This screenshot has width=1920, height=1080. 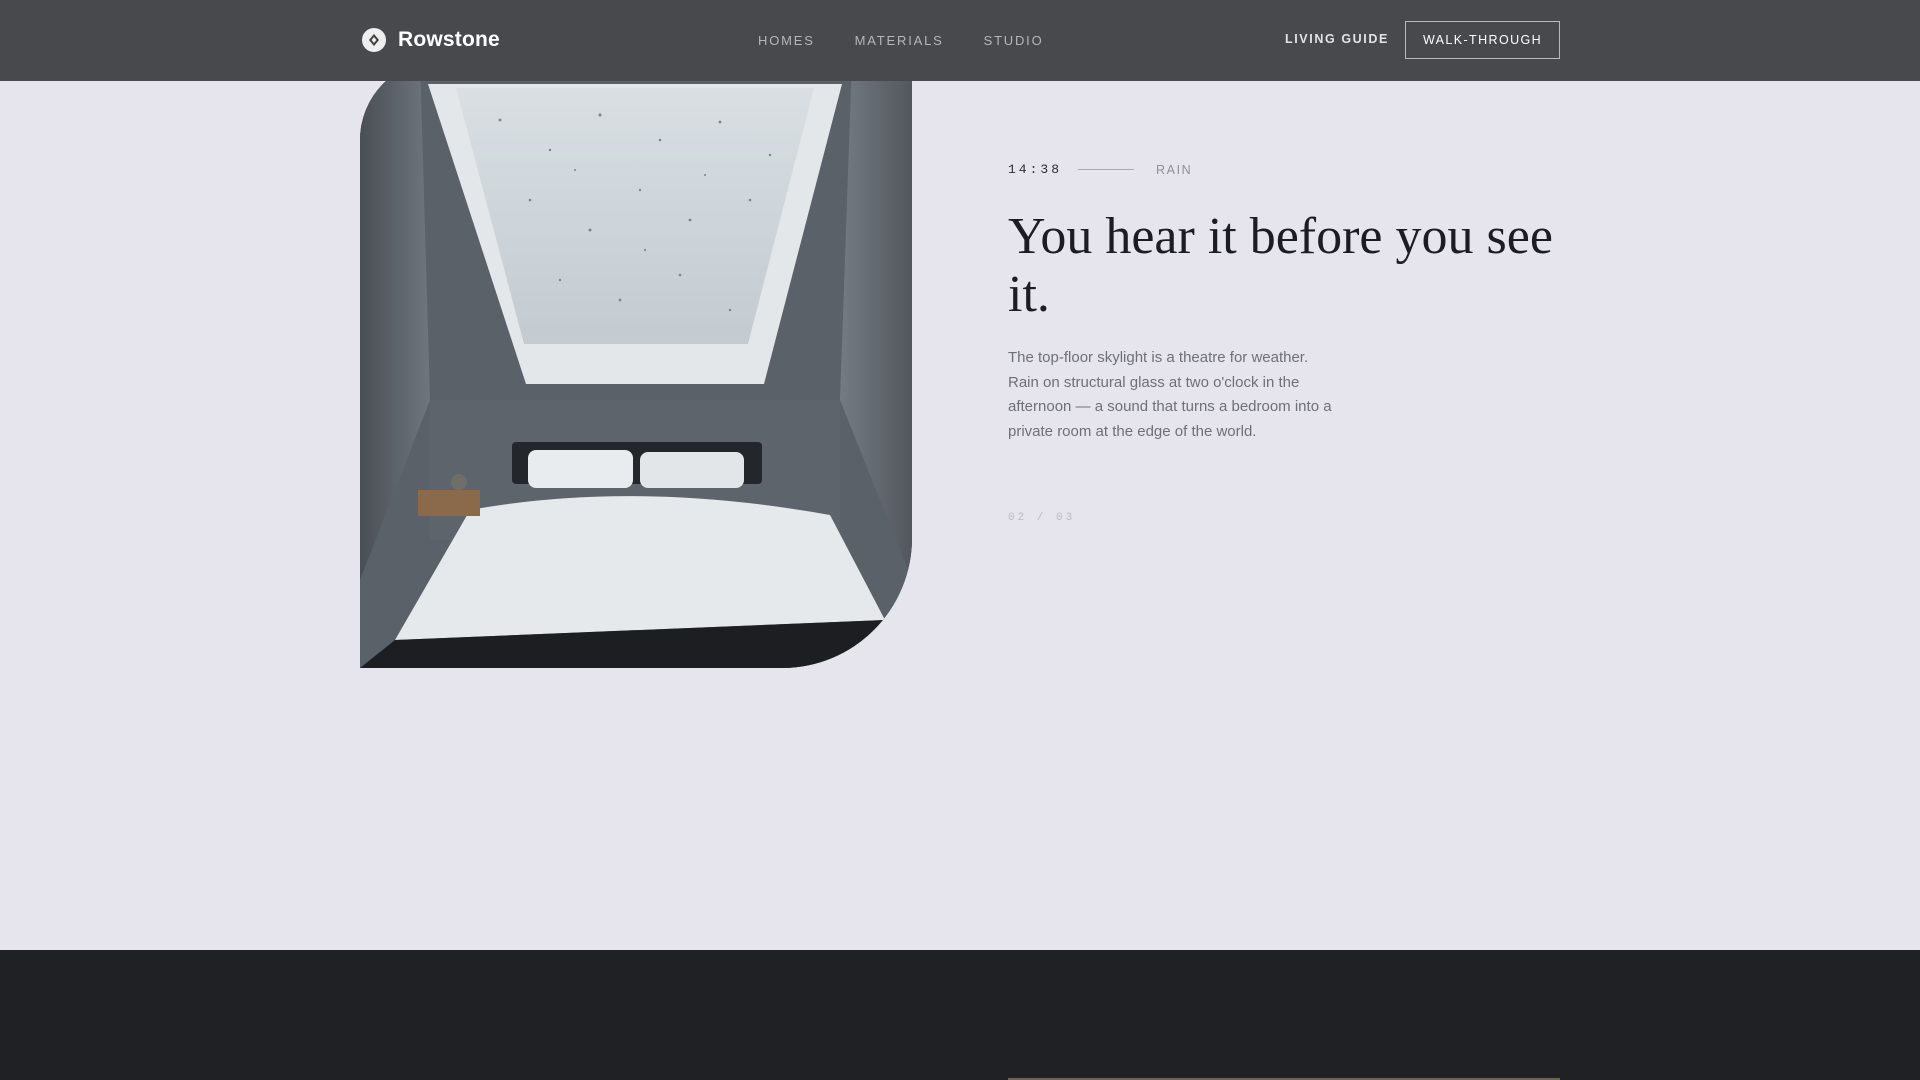 What do you see at coordinates (1482, 40) in the screenshot?
I see `walk-through-button: WALK-THROUGH` at bounding box center [1482, 40].